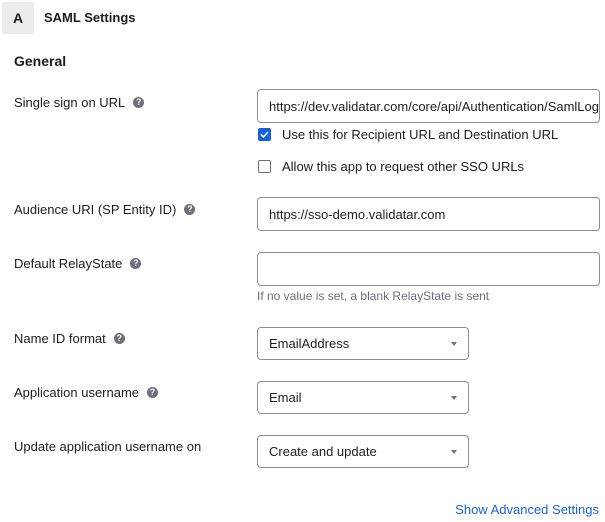 The width and height of the screenshot is (605, 522). I want to click on app-username-label: Application username ?, so click(86, 392).